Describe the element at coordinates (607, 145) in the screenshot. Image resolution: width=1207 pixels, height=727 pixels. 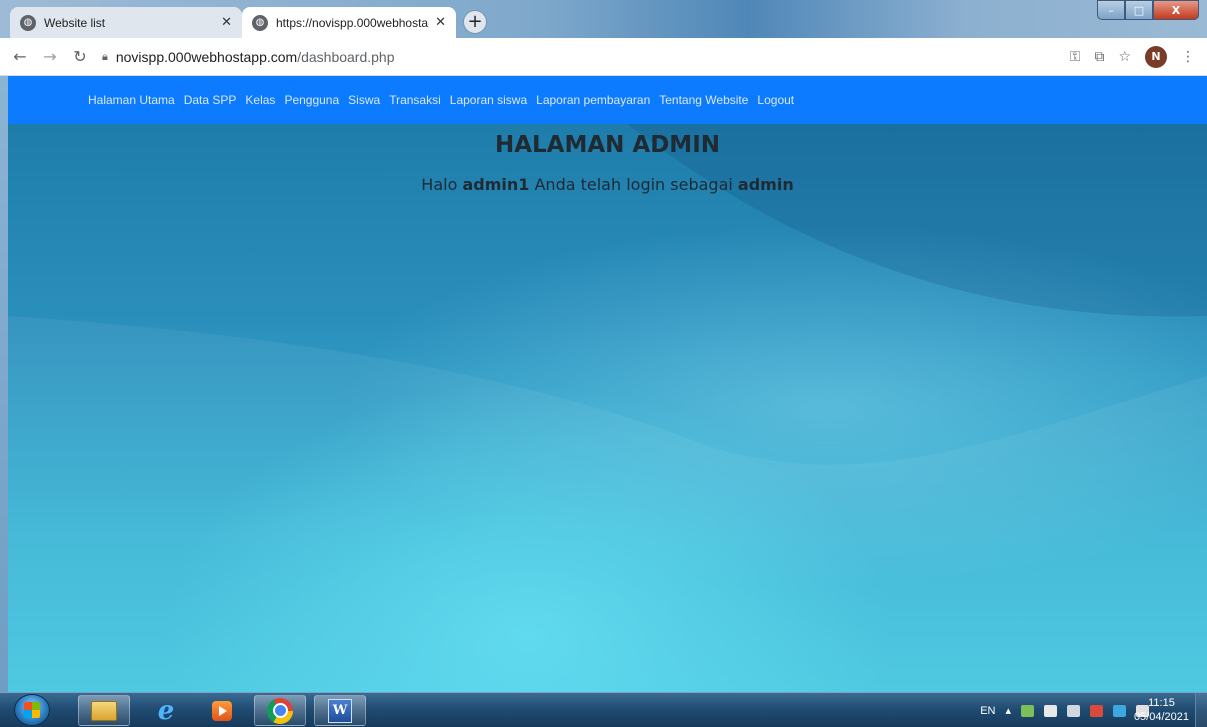
I see `page-title: HALAMAN ADMIN` at that location.